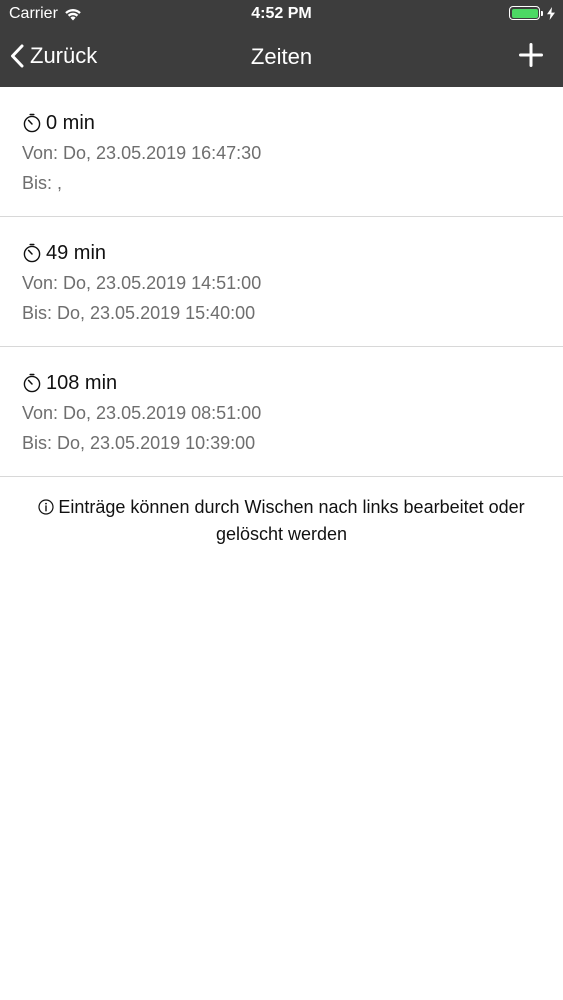  What do you see at coordinates (142, 413) in the screenshot?
I see `entry-start: Von: Do, 23.05.2019 08:51:00` at bounding box center [142, 413].